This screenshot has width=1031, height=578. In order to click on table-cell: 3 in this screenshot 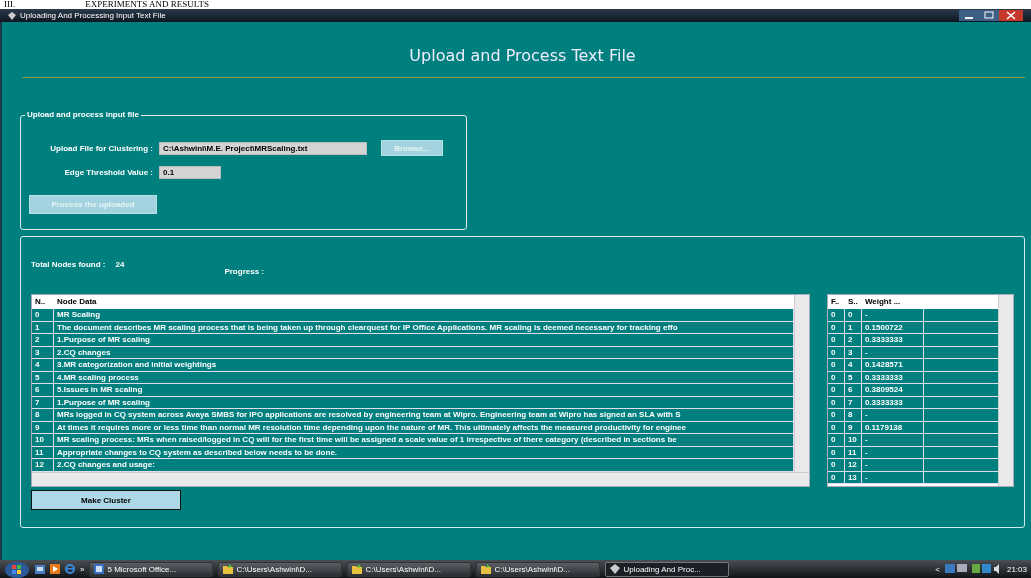, I will do `click(43, 352)`.